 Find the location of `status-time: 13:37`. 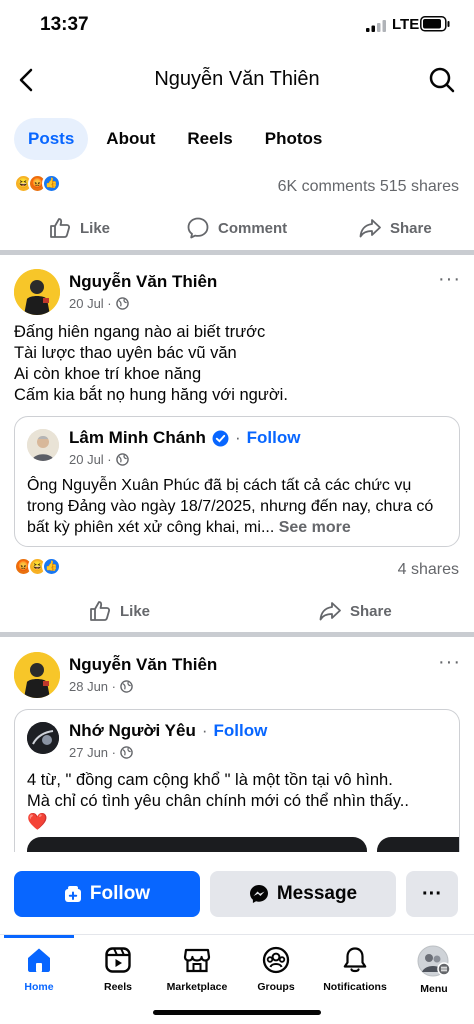

status-time: 13:37 is located at coordinates (64, 24).